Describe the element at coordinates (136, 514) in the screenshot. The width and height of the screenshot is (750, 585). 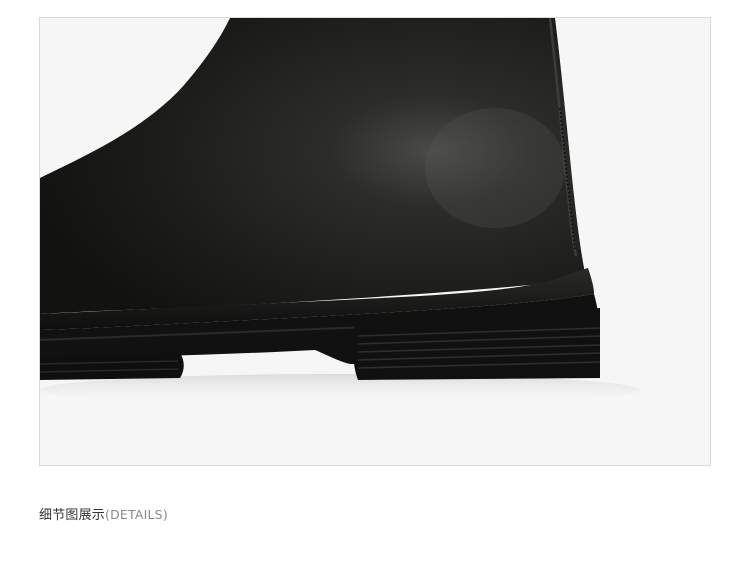
I see `caption-subtitle: (DETAILS)` at that location.